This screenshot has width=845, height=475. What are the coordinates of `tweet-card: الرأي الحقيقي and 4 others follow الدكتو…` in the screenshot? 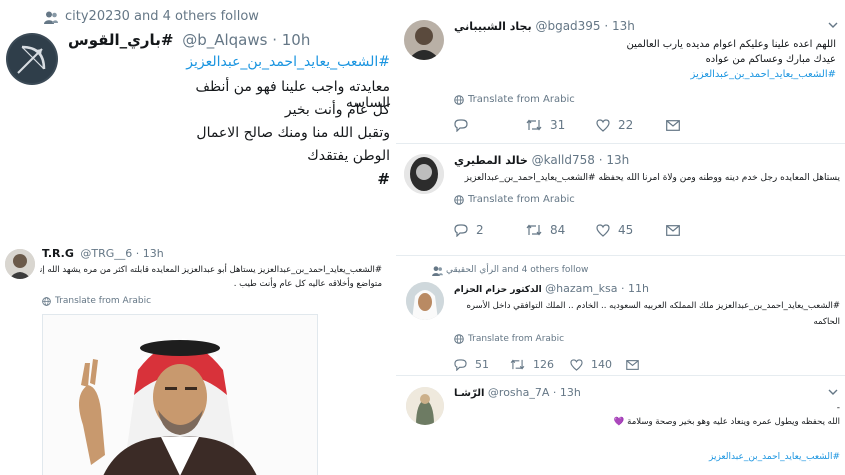 It's located at (620, 318).